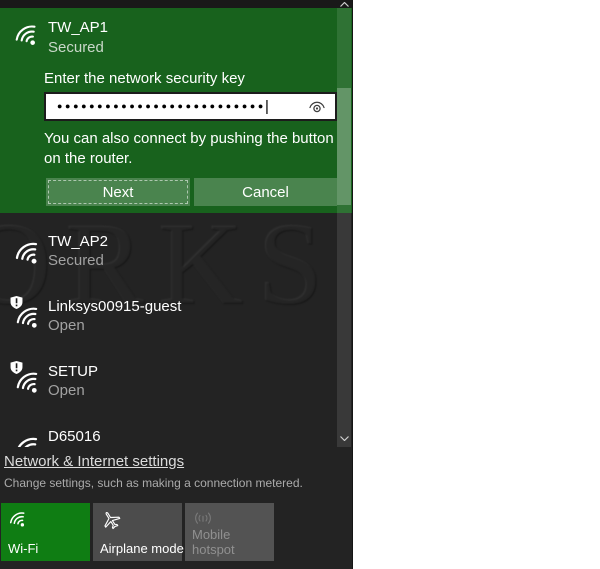  I want to click on password-masked-value: ●●●●●●●●●●●●●●●●●●●●●●●●●●, so click(161, 106).